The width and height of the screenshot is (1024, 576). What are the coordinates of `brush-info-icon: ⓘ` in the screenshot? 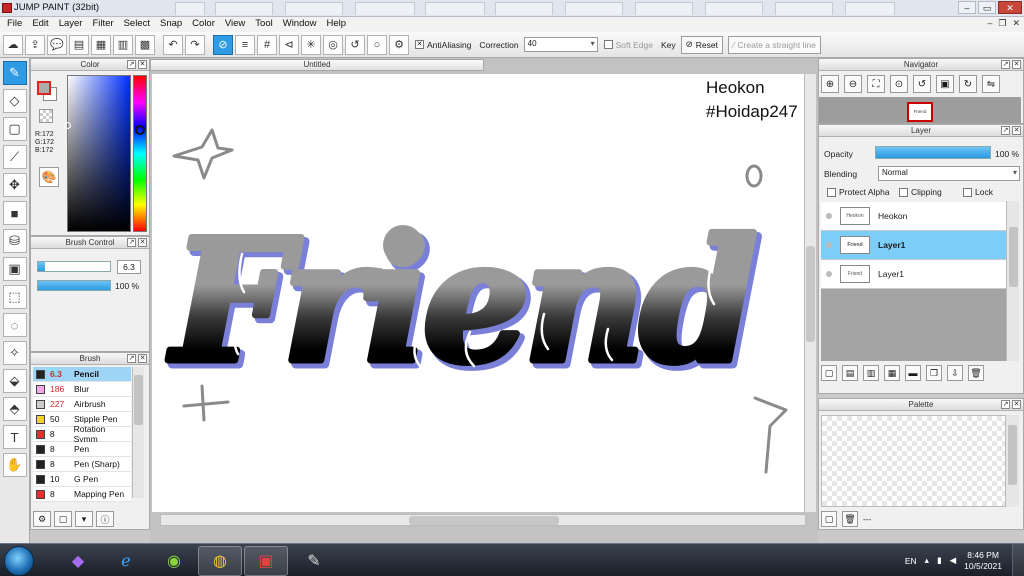 It's located at (105, 519).